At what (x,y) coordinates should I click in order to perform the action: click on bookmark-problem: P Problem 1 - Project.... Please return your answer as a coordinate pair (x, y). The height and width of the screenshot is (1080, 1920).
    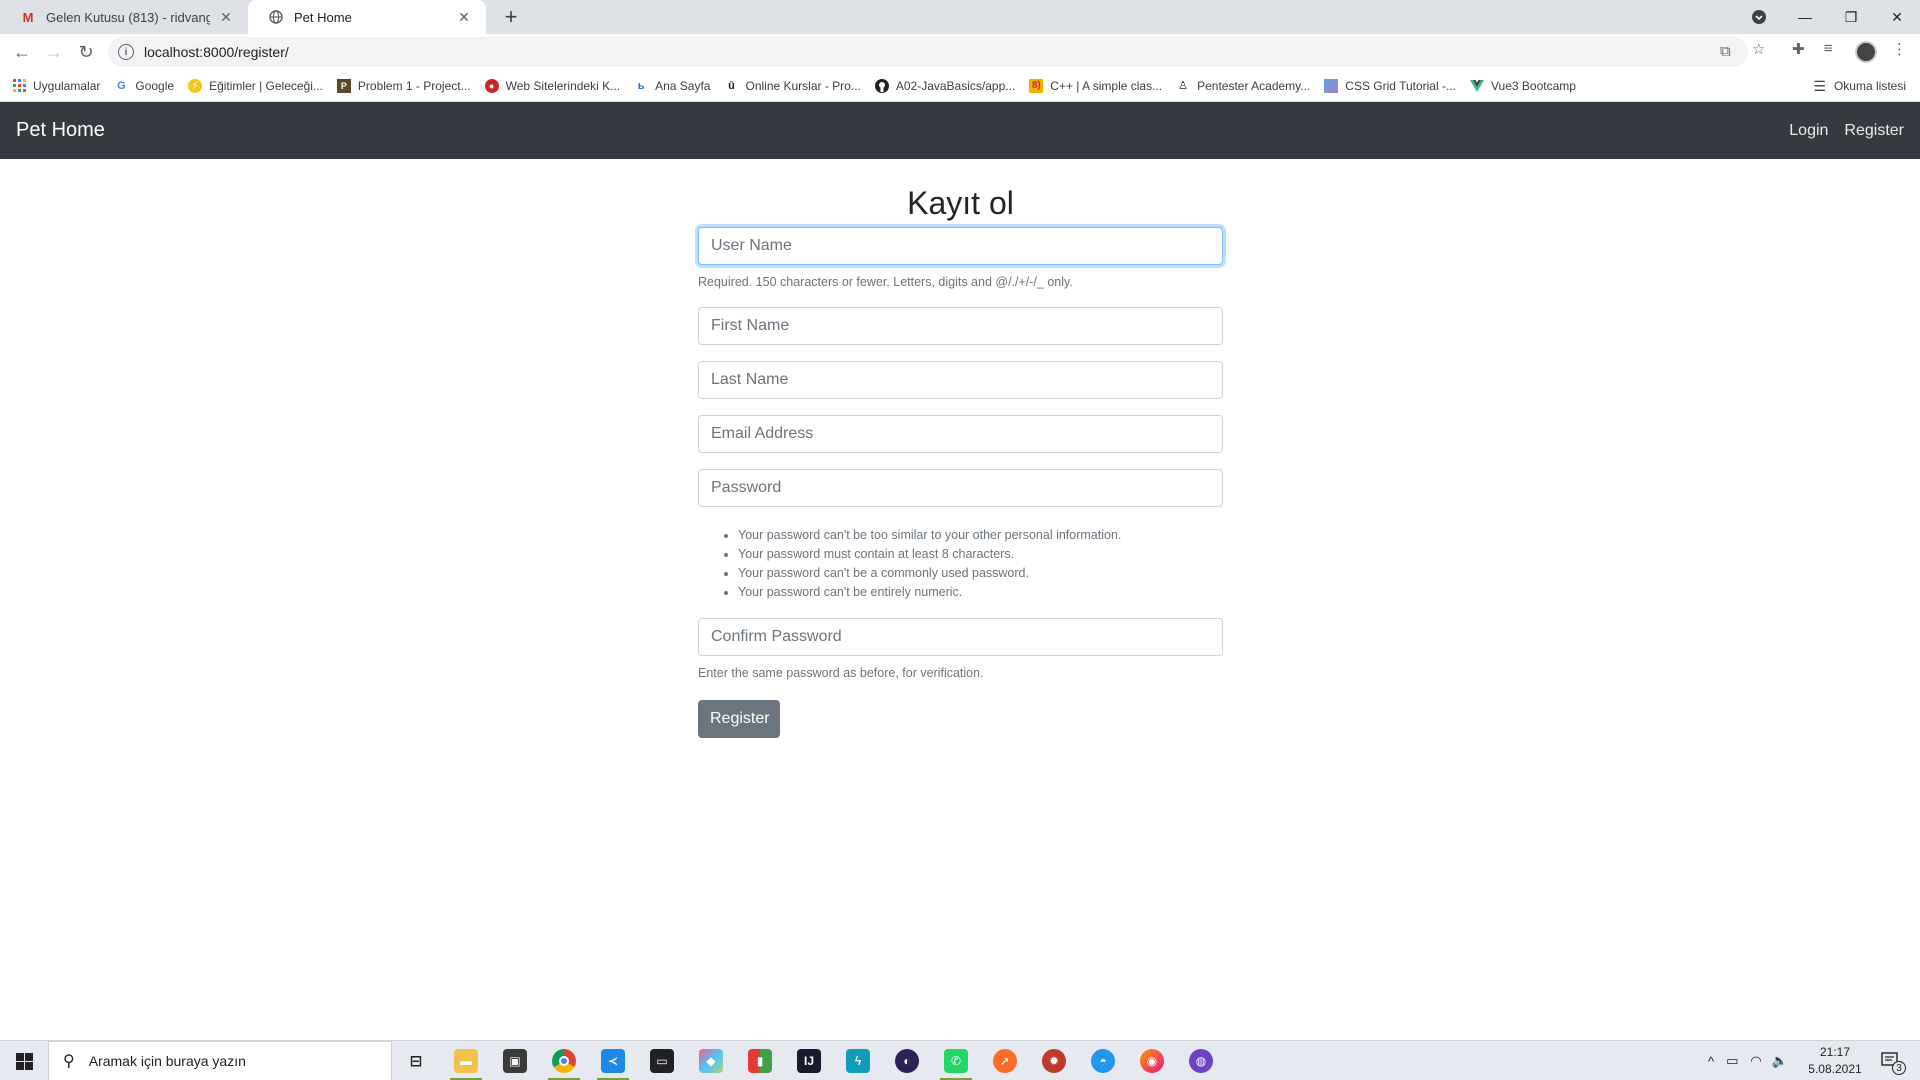
    Looking at the image, I should click on (403, 85).